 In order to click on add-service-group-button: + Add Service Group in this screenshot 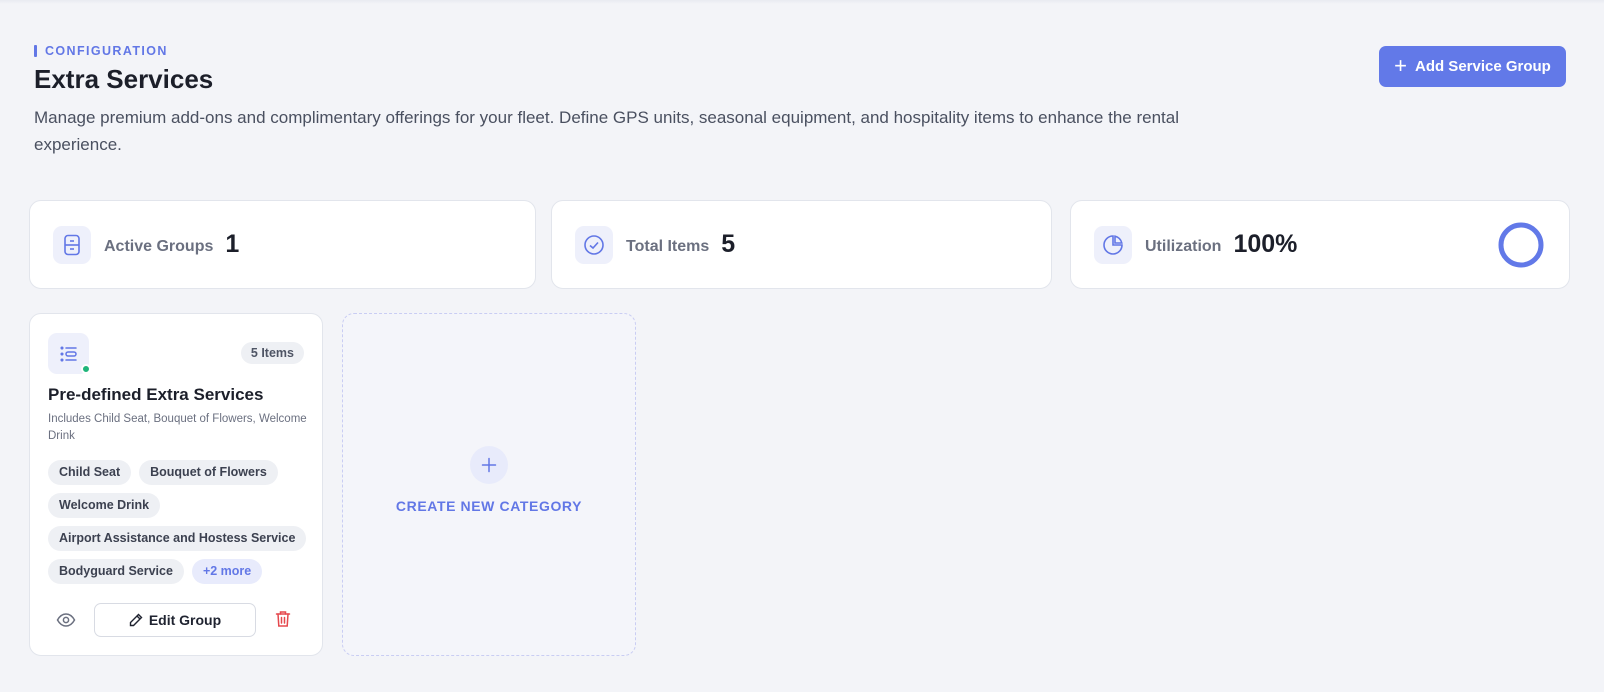, I will do `click(1472, 66)`.